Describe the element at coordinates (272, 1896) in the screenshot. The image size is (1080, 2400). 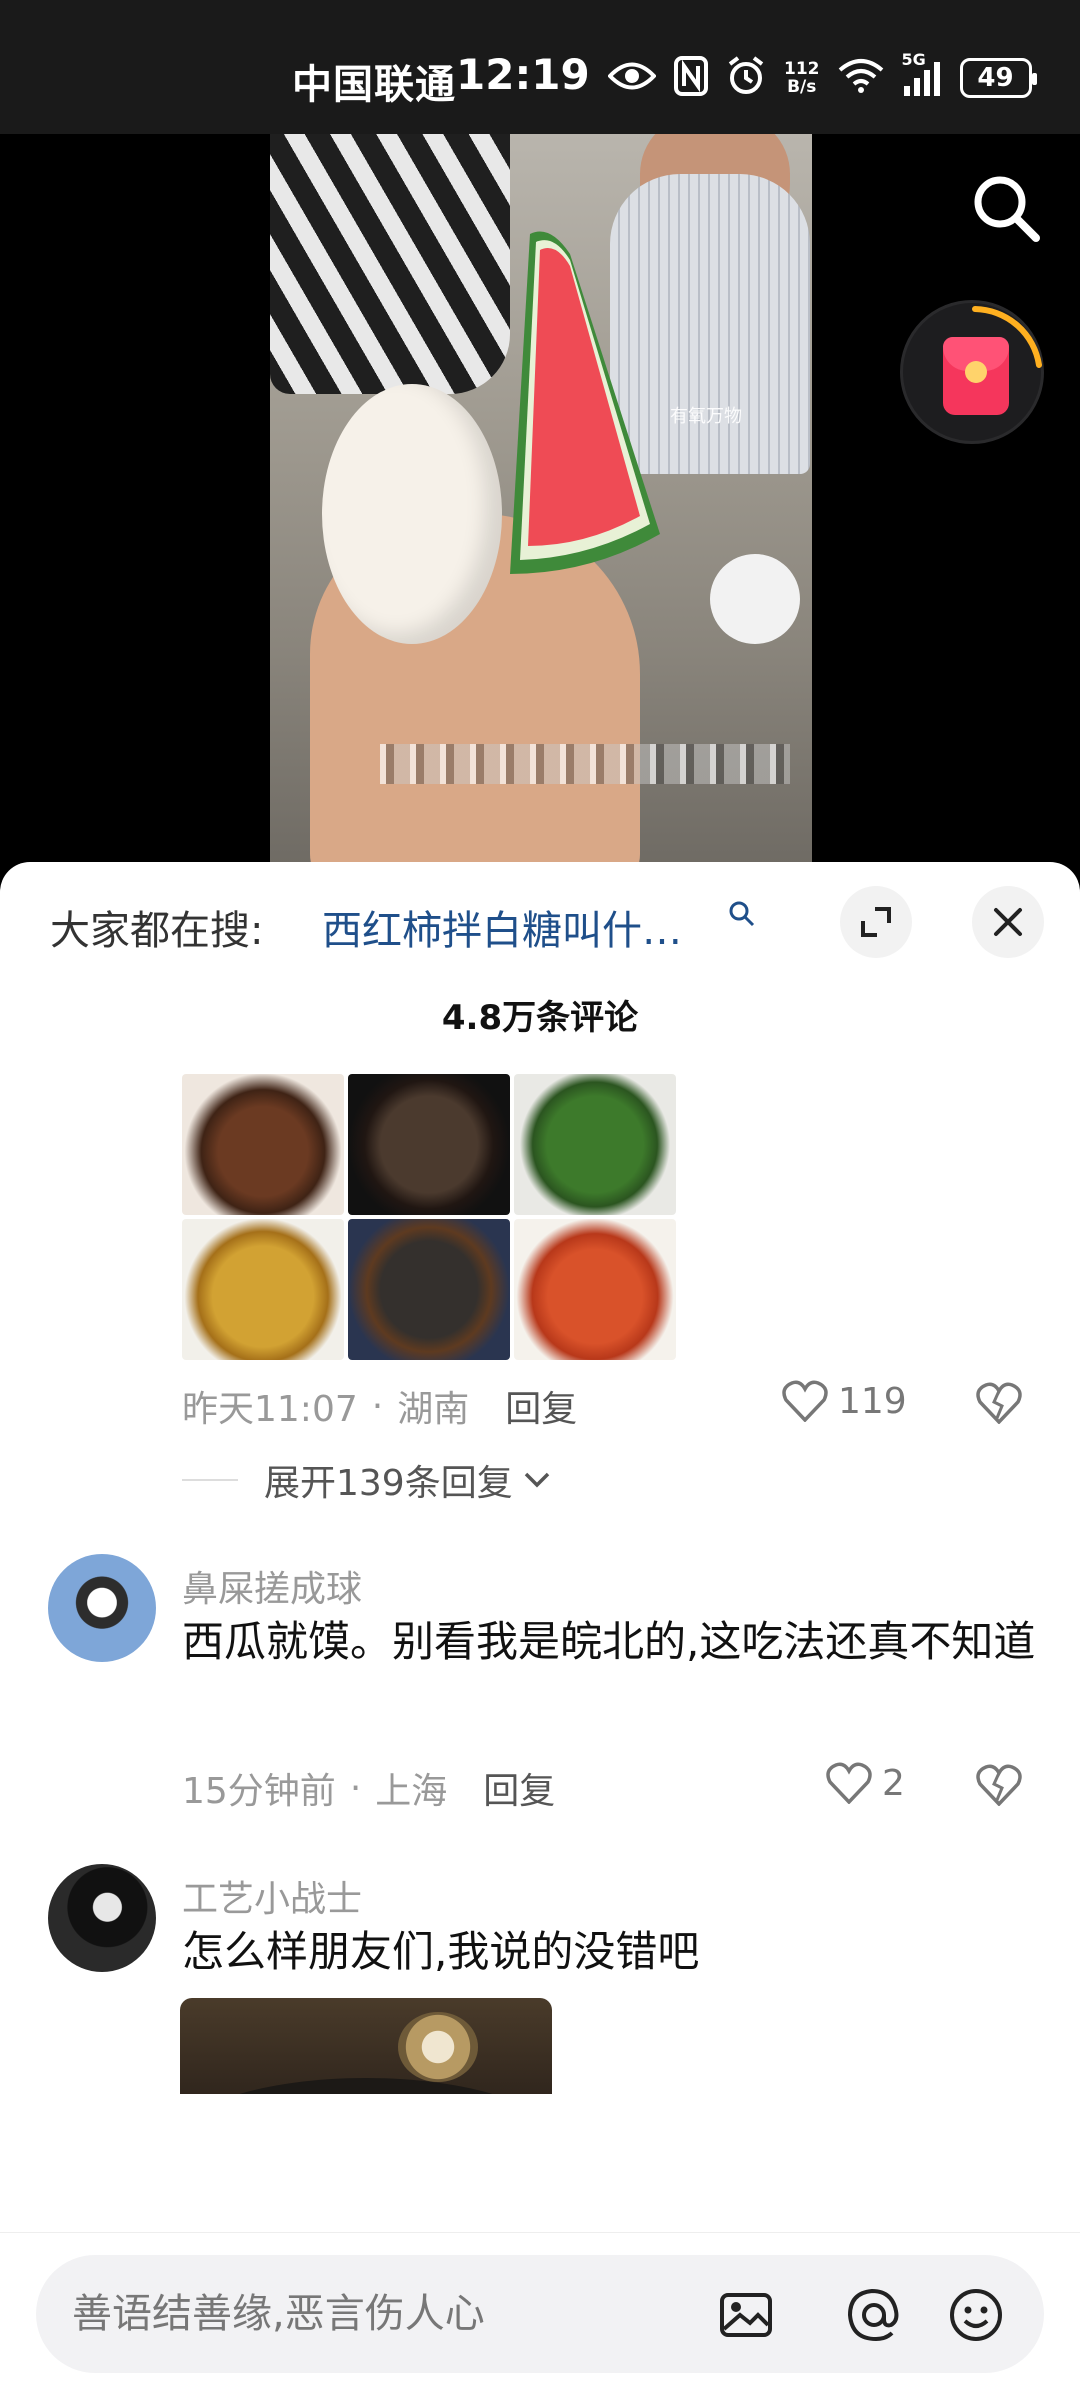
I see `username: 工艺小战士` at that location.